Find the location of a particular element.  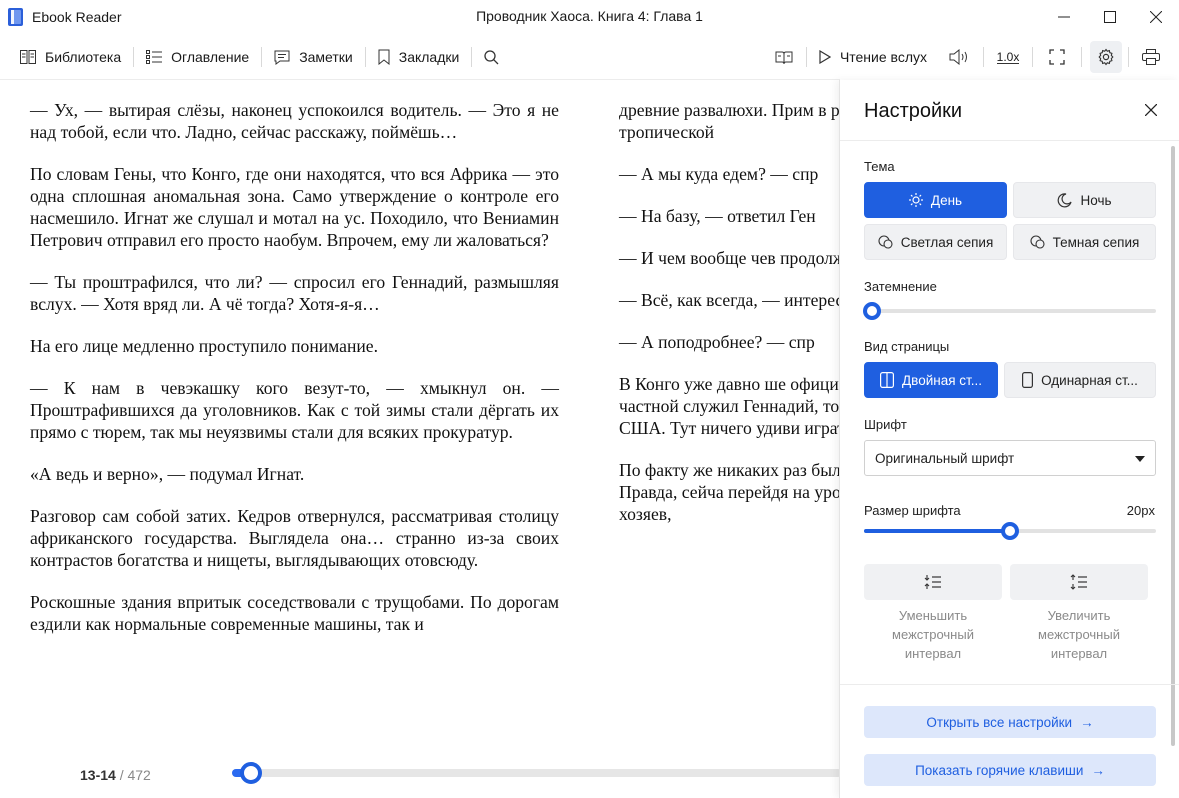

panel-scrollbar is located at coordinates (1173, 446).